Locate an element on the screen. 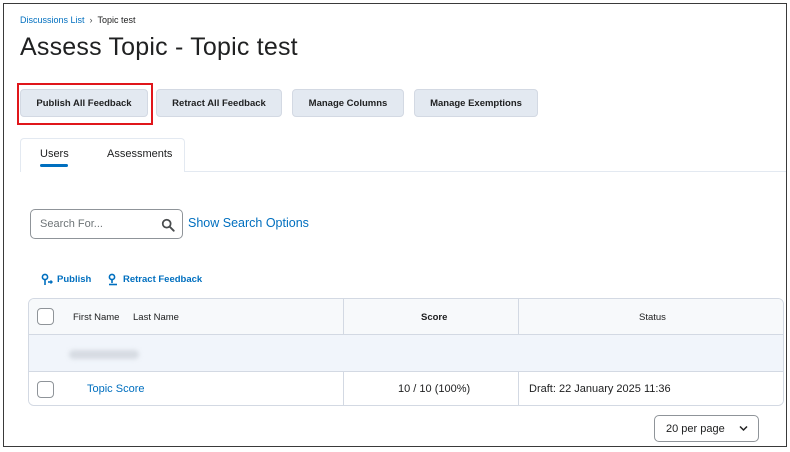 This screenshot has height=452, width=790. retract-icon is located at coordinates (112, 279).